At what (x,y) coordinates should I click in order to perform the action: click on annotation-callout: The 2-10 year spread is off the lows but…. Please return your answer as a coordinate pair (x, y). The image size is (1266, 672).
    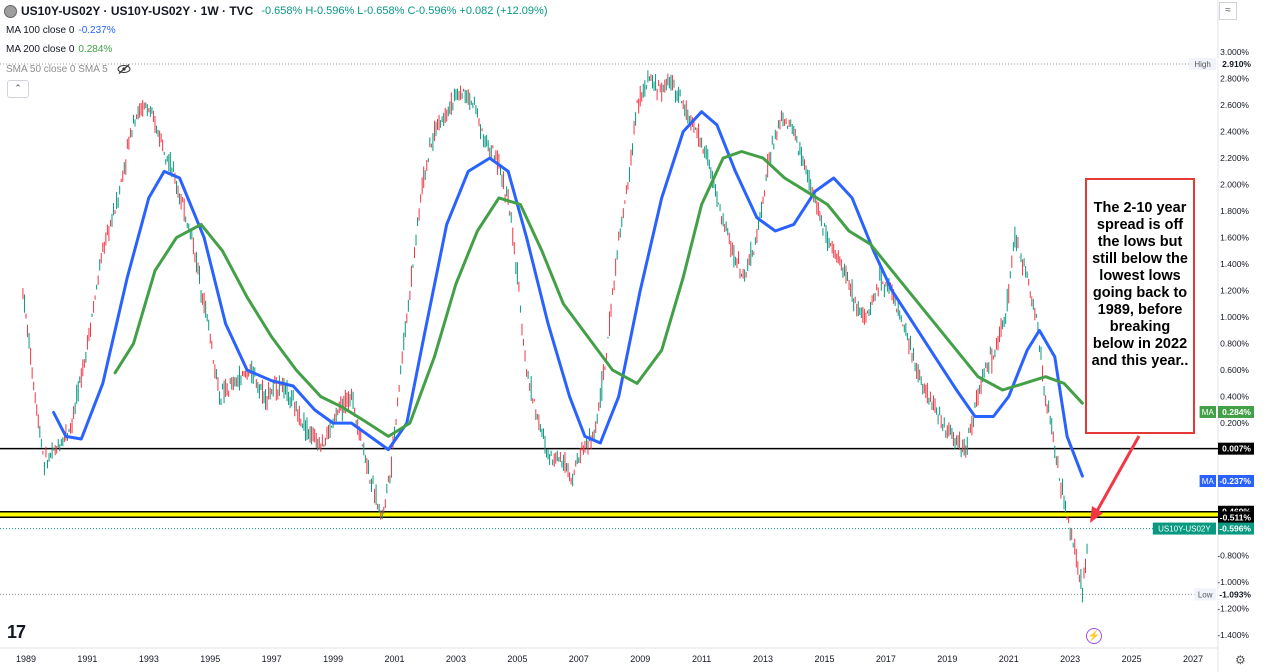
    Looking at the image, I should click on (1140, 306).